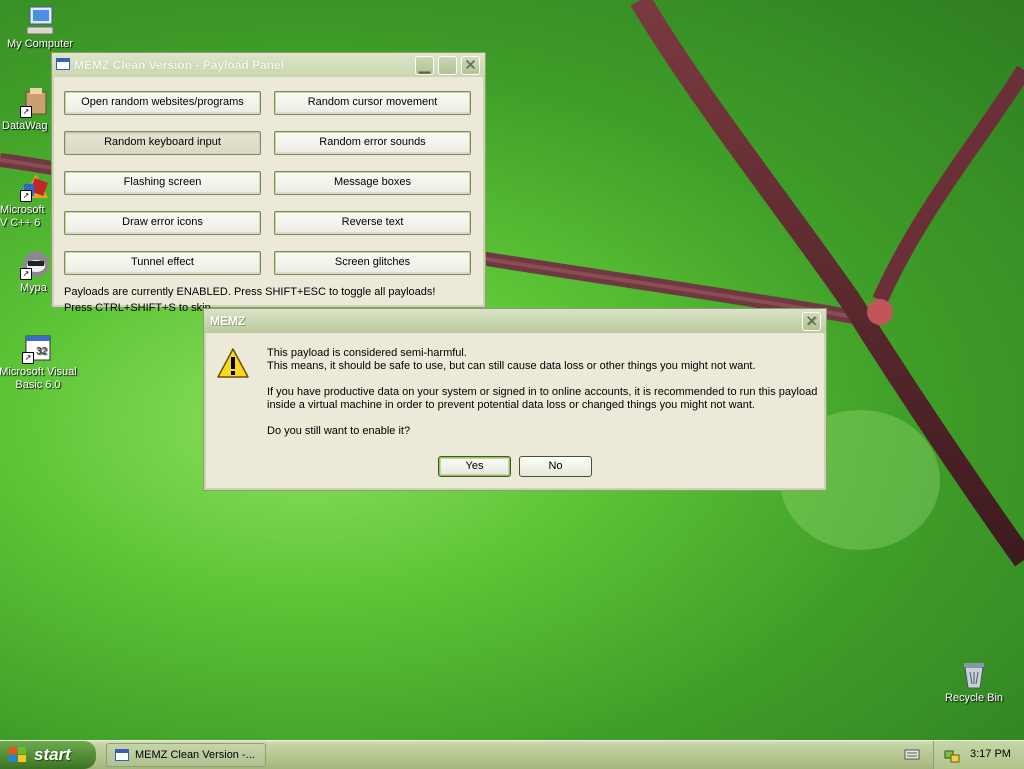 This screenshot has width=1024, height=769. What do you see at coordinates (137, 308) in the screenshot?
I see `payload-skip-hint: Press CTRL+SHIFT+S to skip` at bounding box center [137, 308].